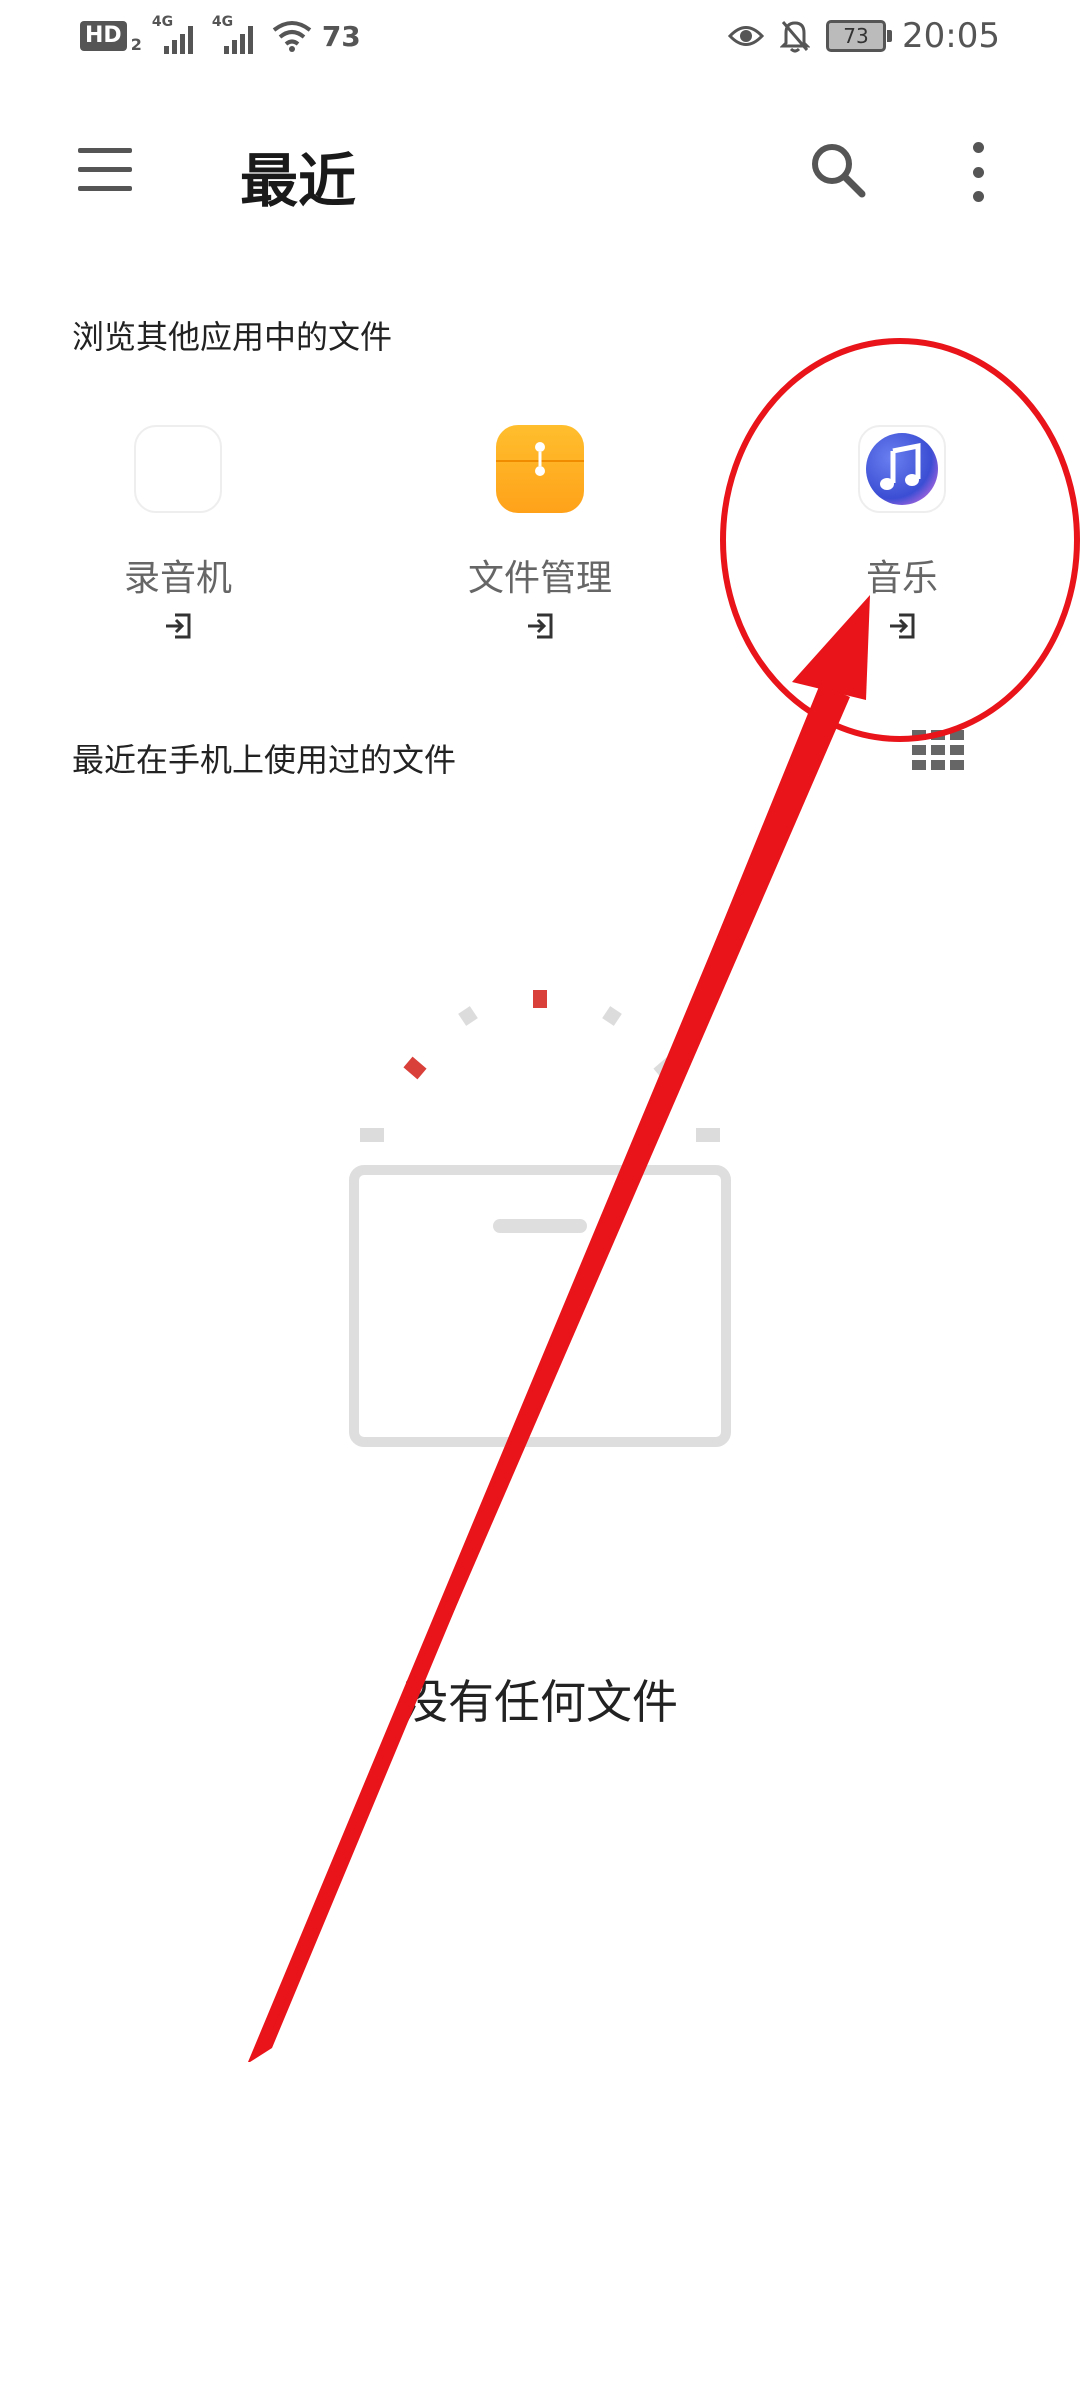 The width and height of the screenshot is (1080, 2400). I want to click on recent-section-title: 最近在手机上使用过的文件, so click(264, 760).